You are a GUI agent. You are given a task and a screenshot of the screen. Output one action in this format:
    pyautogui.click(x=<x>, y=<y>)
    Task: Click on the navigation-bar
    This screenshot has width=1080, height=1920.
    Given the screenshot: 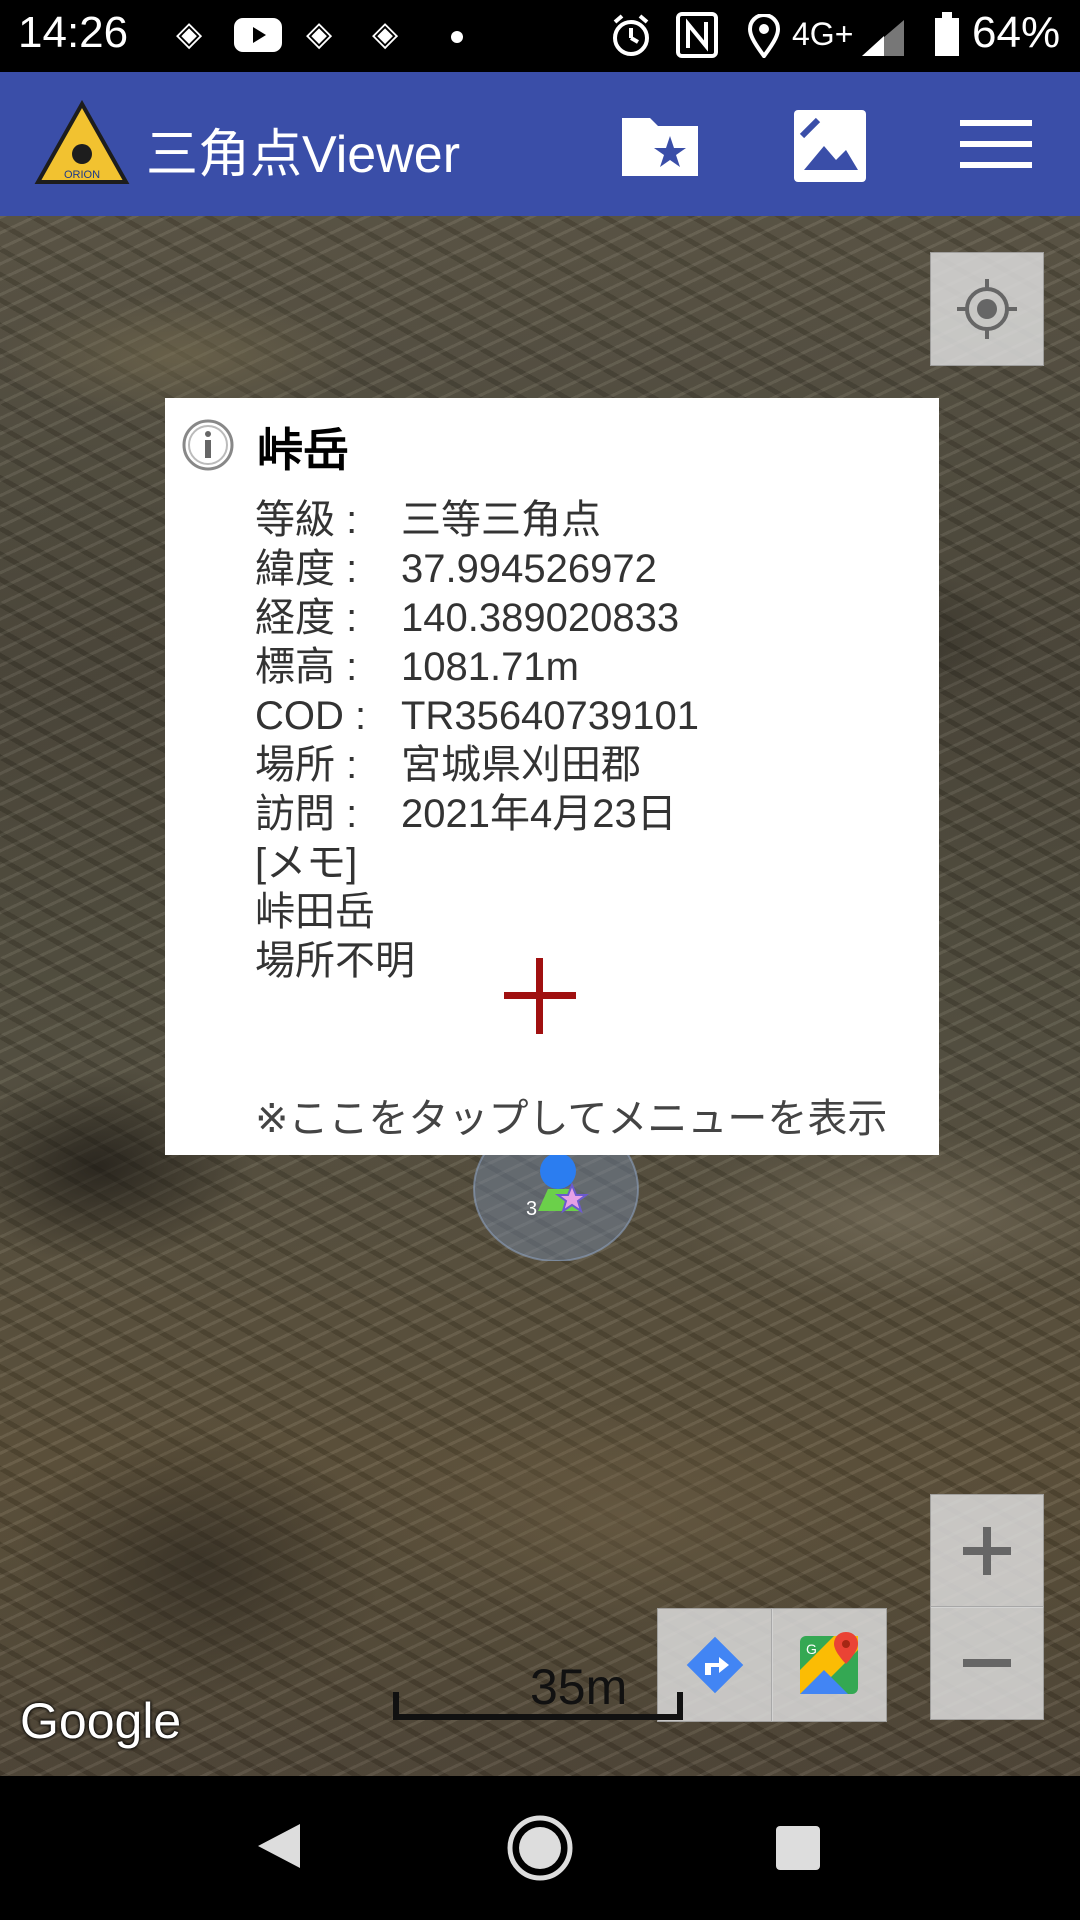 What is the action you would take?
    pyautogui.click(x=540, y=1848)
    